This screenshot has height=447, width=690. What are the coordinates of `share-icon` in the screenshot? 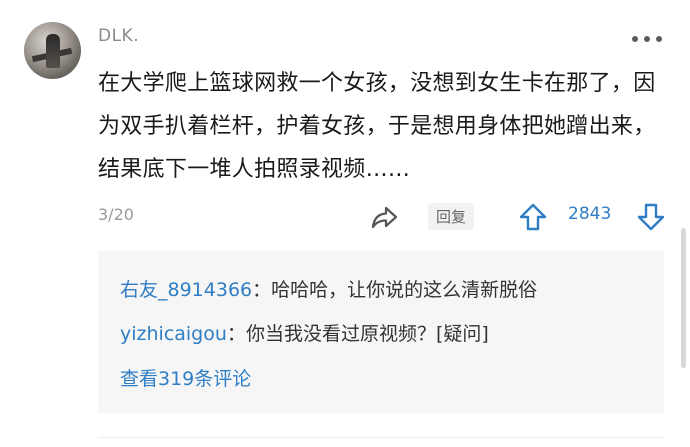 It's located at (385, 217).